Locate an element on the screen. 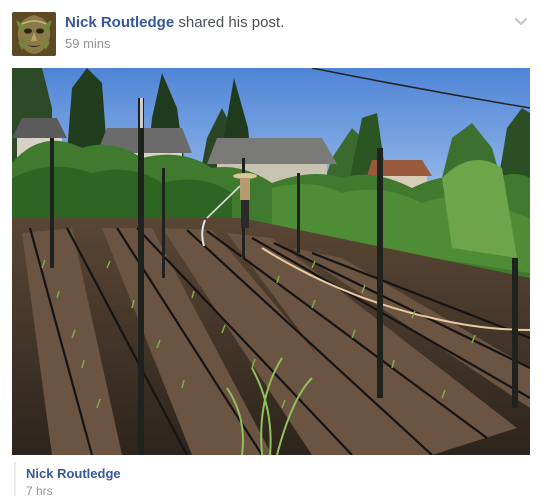  post-headline: Nick Routledge shared his post. is located at coordinates (174, 23).